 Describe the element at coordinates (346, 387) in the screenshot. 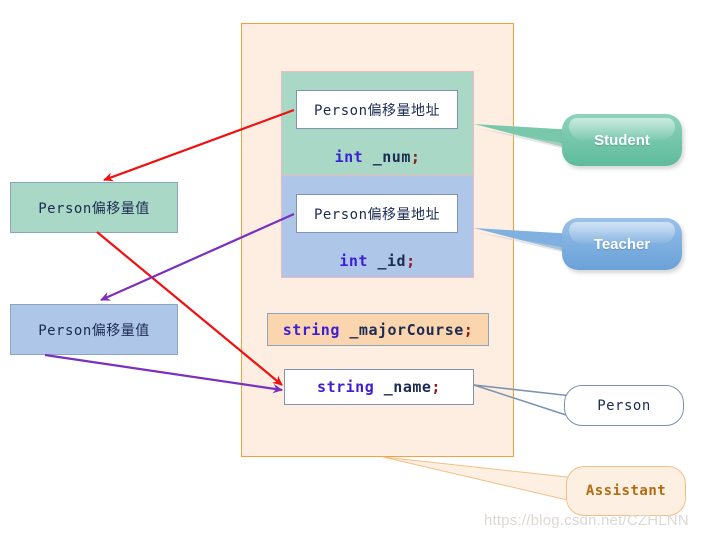

I see `name-field-keyword: string` at that location.